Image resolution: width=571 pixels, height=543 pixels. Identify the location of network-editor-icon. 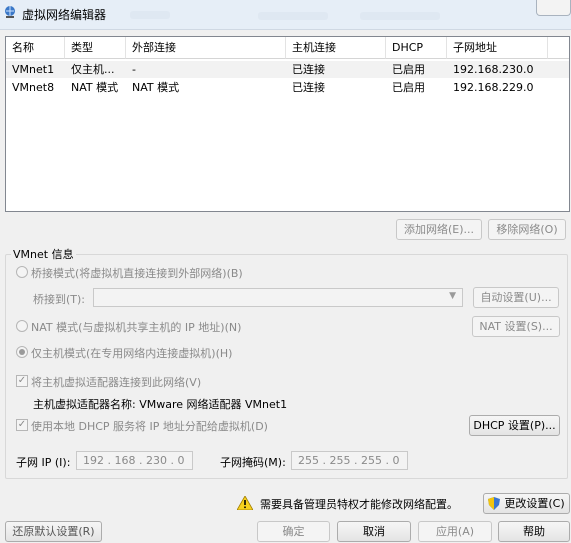
(10, 12).